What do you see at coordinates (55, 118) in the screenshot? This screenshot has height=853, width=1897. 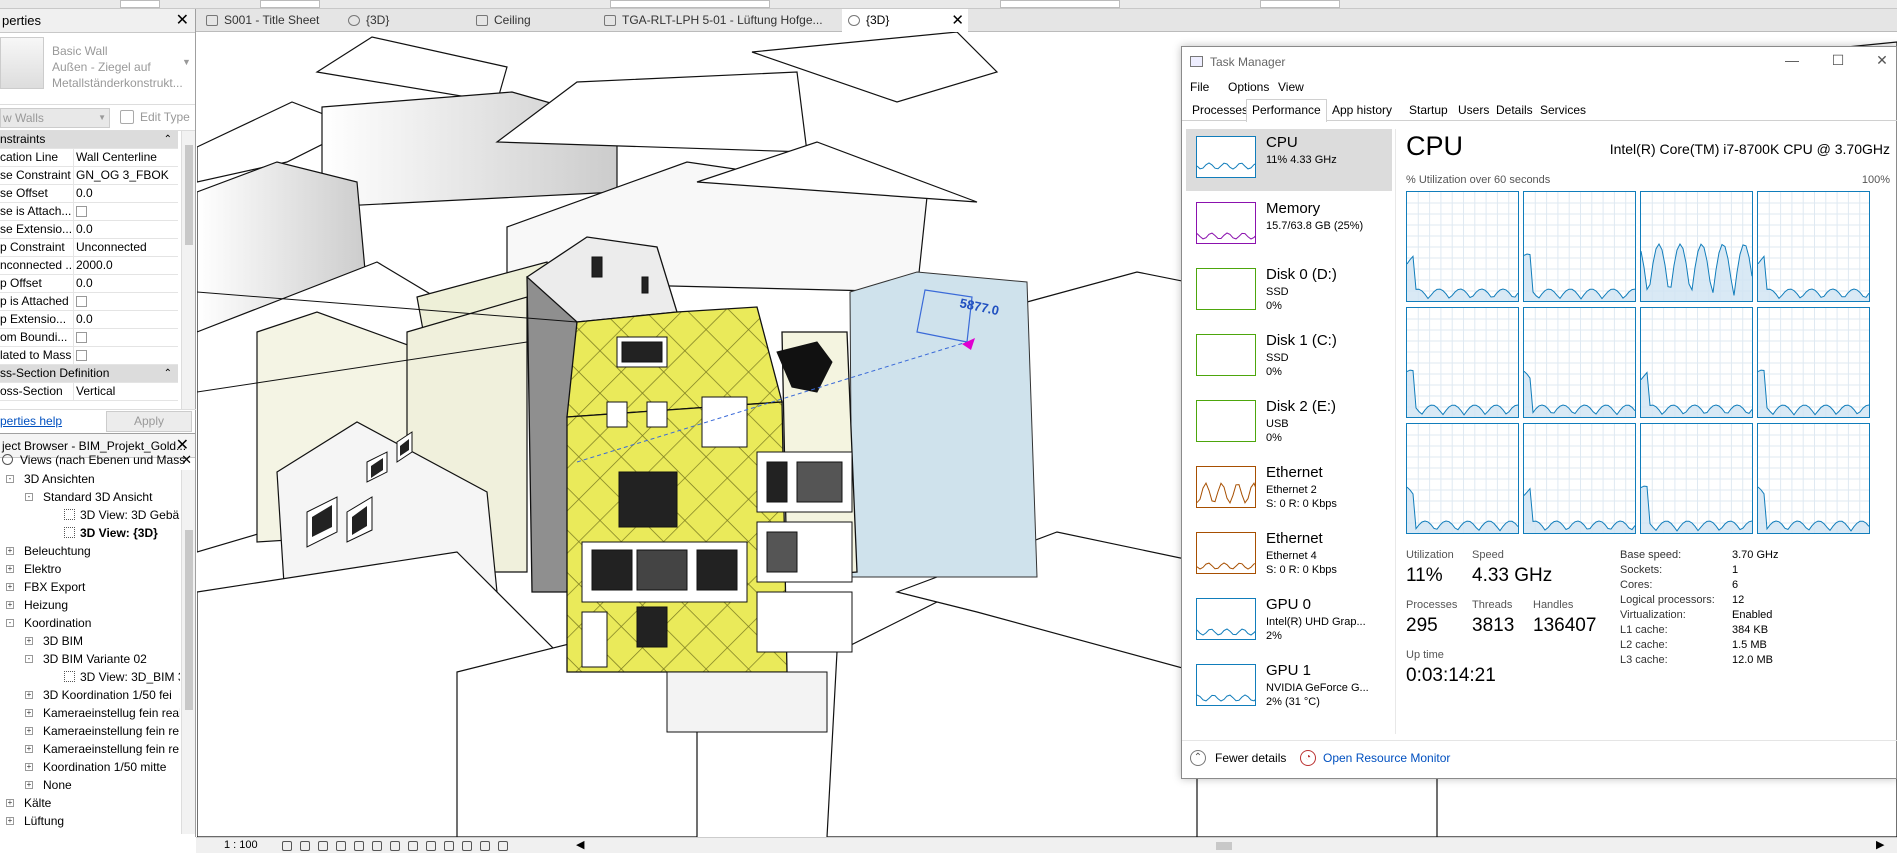 I see `instance-filter-select: w Walls ▼` at bounding box center [55, 118].